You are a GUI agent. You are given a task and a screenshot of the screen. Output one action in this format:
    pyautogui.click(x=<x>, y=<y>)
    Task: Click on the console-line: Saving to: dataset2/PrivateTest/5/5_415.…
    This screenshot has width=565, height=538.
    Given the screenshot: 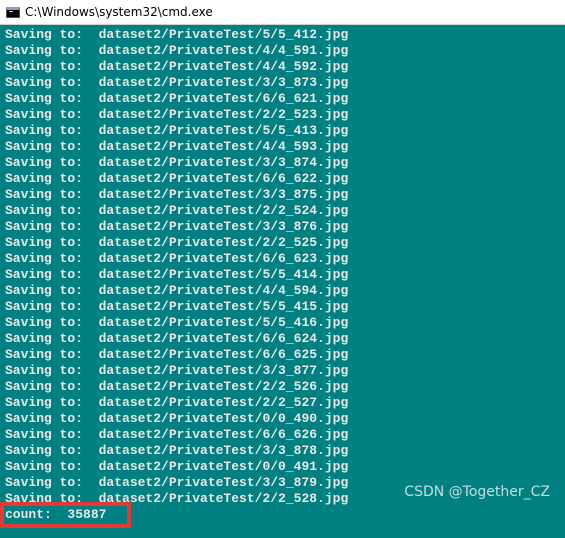 What is the action you would take?
    pyautogui.click(x=177, y=306)
    